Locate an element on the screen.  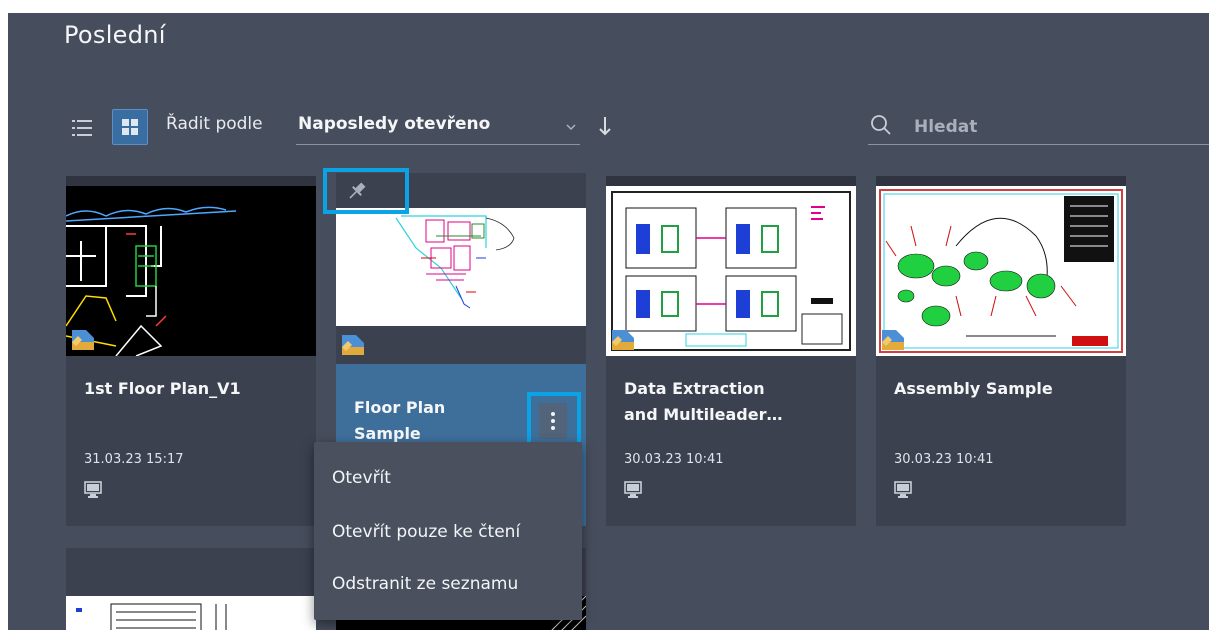
page-title: Poslední is located at coordinates (115, 35).